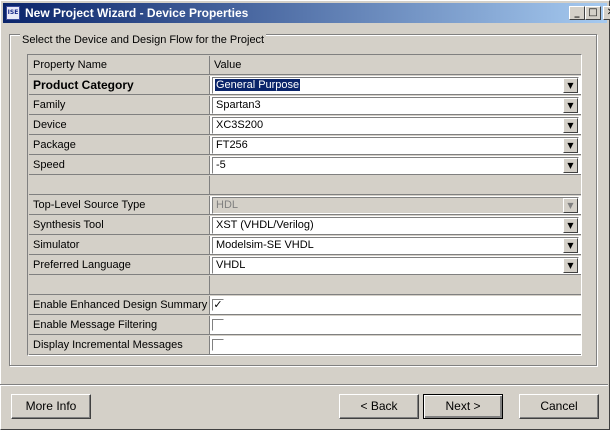 The width and height of the screenshot is (610, 430). I want to click on property-value: Modelsim-SE VHDL ▼, so click(395, 245).